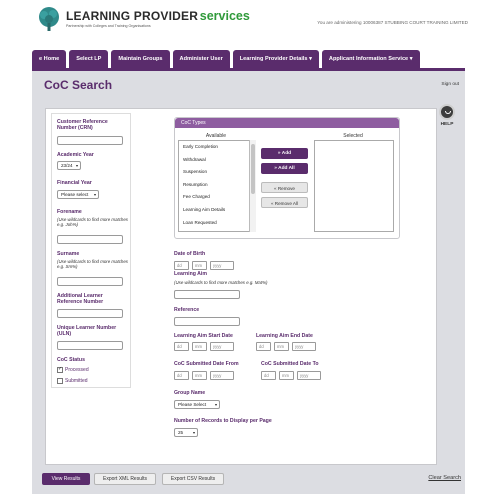  I want to click on remove-button: « Remove, so click(284, 187).